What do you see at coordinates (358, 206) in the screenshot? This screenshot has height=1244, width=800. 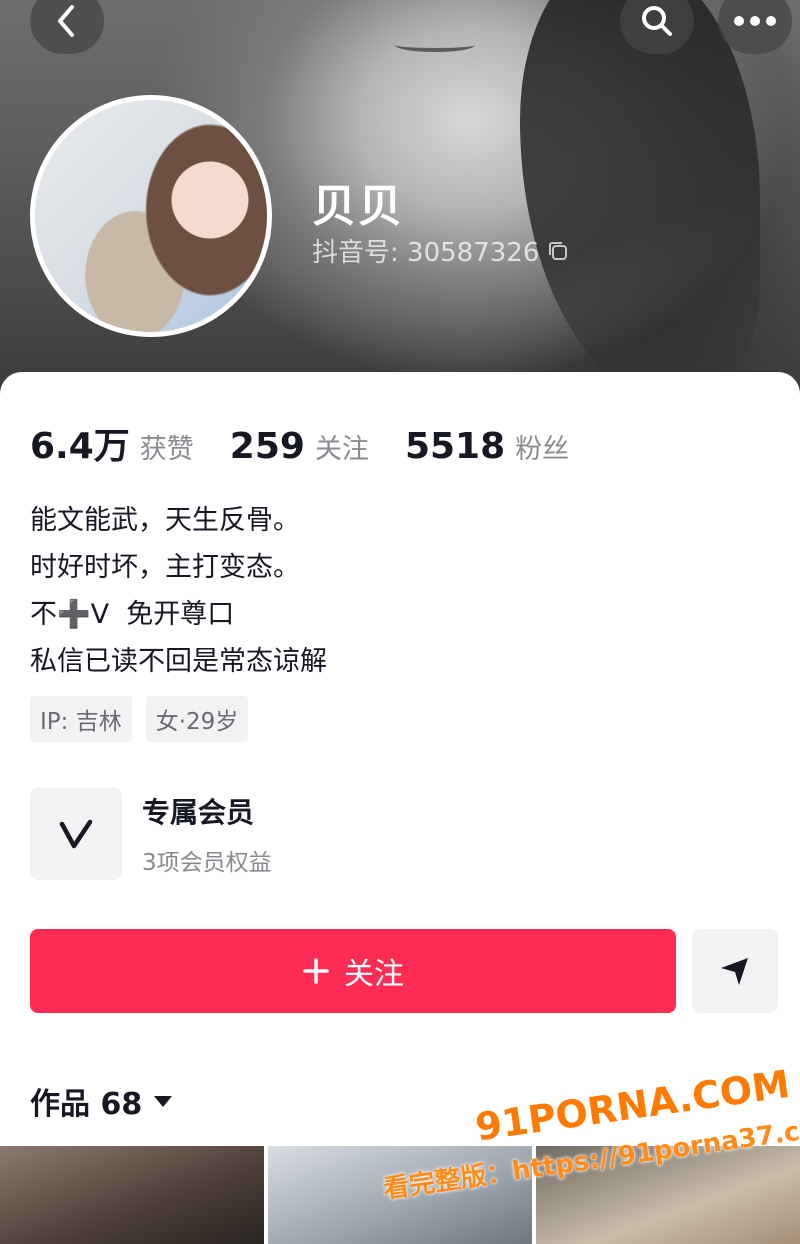 I see `profile-nickname: 贝贝` at bounding box center [358, 206].